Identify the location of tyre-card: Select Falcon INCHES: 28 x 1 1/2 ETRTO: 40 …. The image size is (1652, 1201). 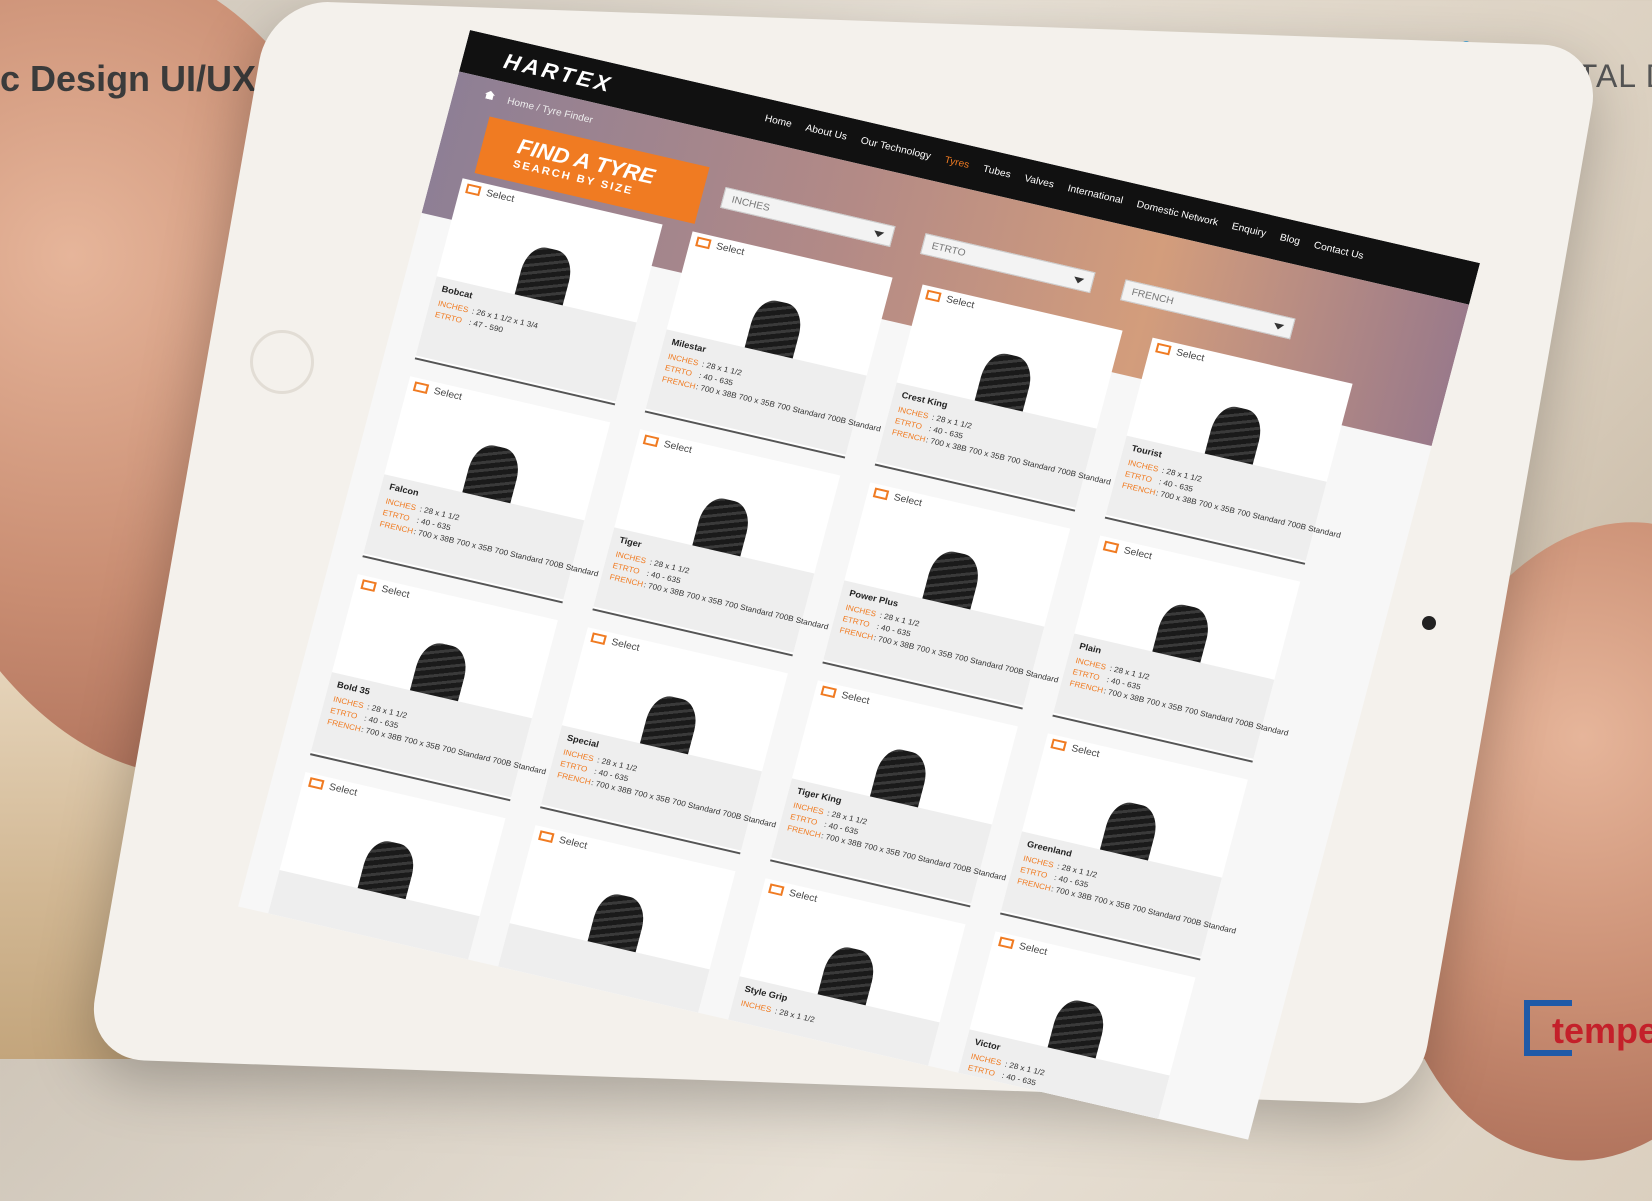
(486, 490).